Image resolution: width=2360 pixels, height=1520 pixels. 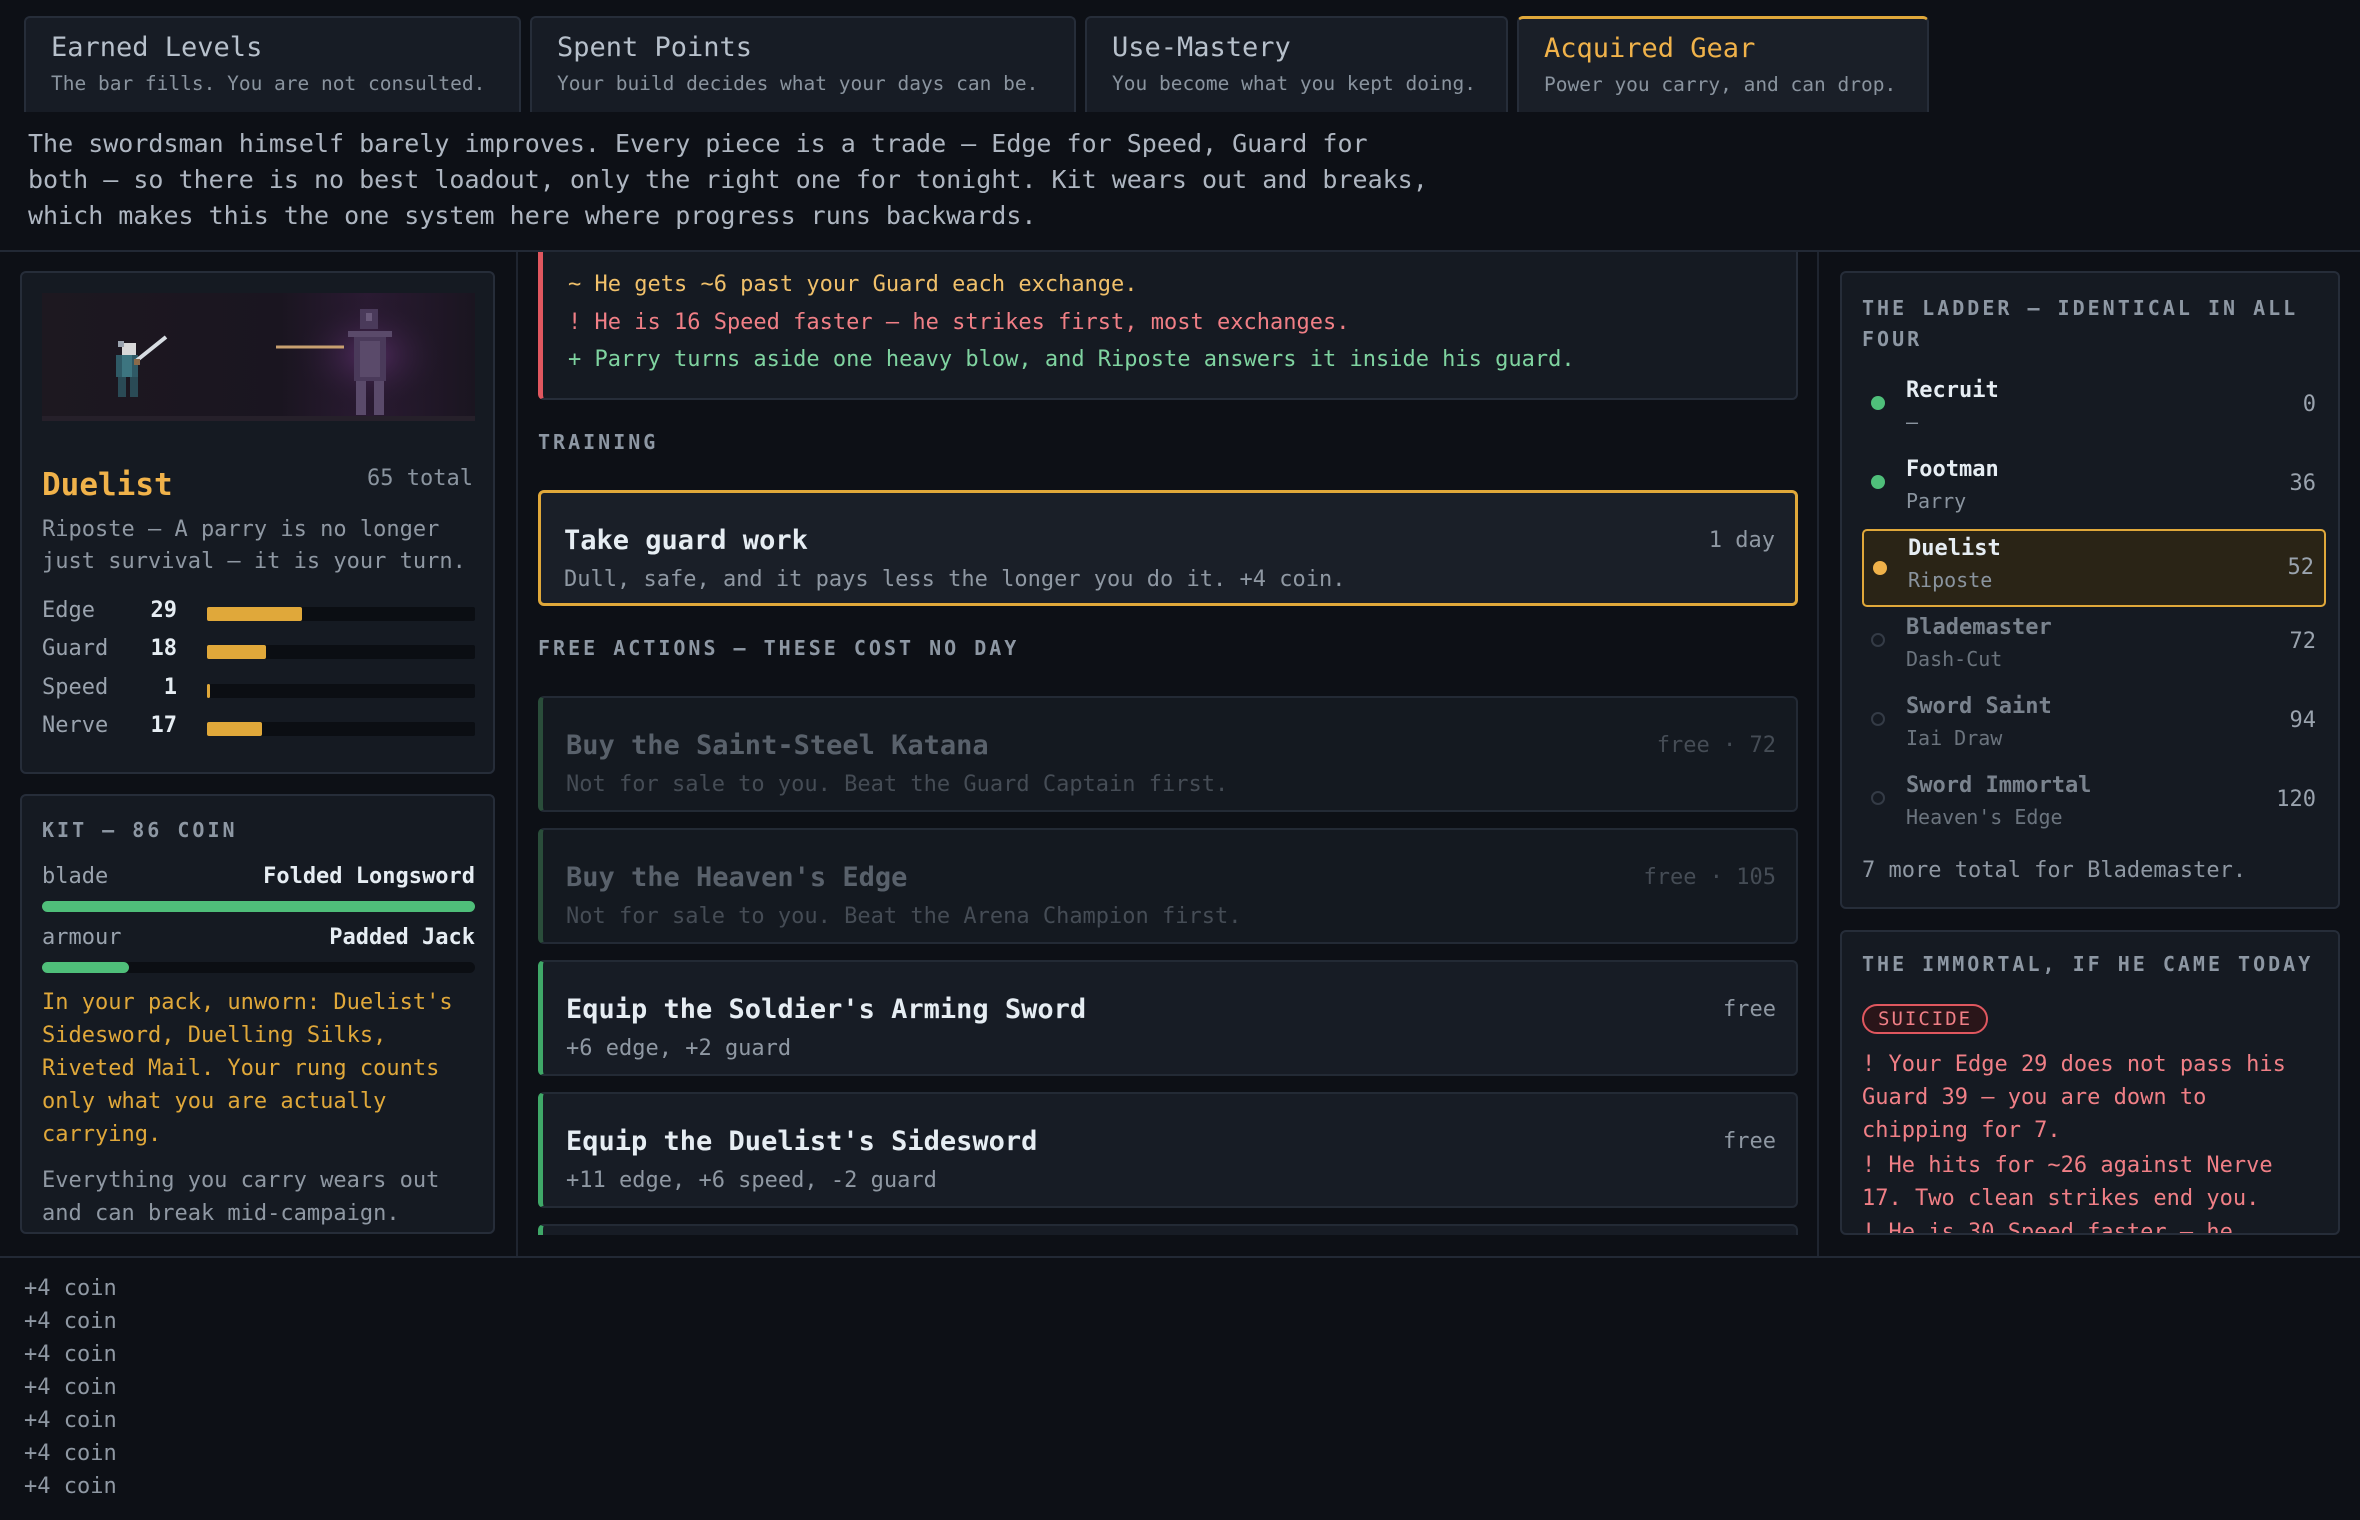 What do you see at coordinates (598, 442) in the screenshot?
I see `training-heading: TRAINING` at bounding box center [598, 442].